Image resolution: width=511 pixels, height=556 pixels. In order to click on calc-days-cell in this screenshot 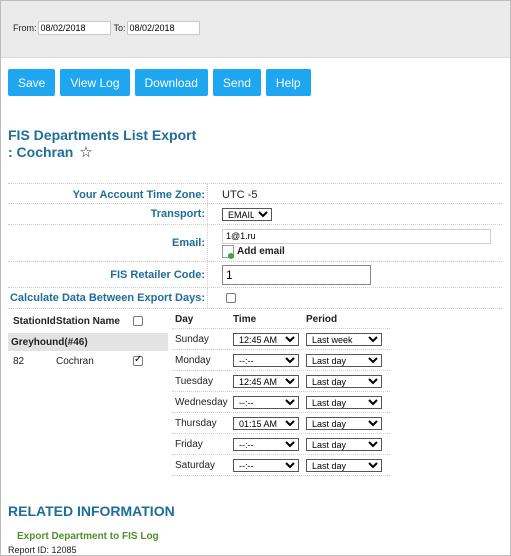, I will do `click(231, 298)`.